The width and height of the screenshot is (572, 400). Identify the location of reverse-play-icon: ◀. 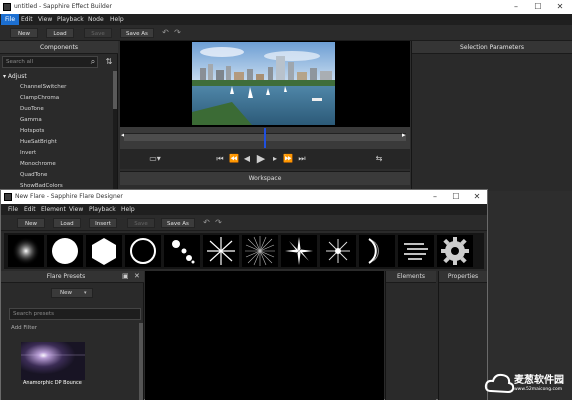
(247, 159).